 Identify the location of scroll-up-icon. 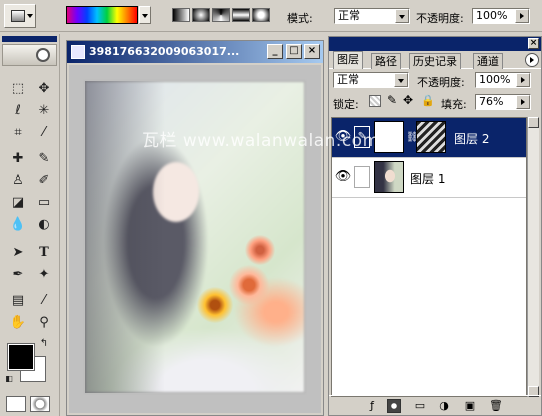
(533, 122).